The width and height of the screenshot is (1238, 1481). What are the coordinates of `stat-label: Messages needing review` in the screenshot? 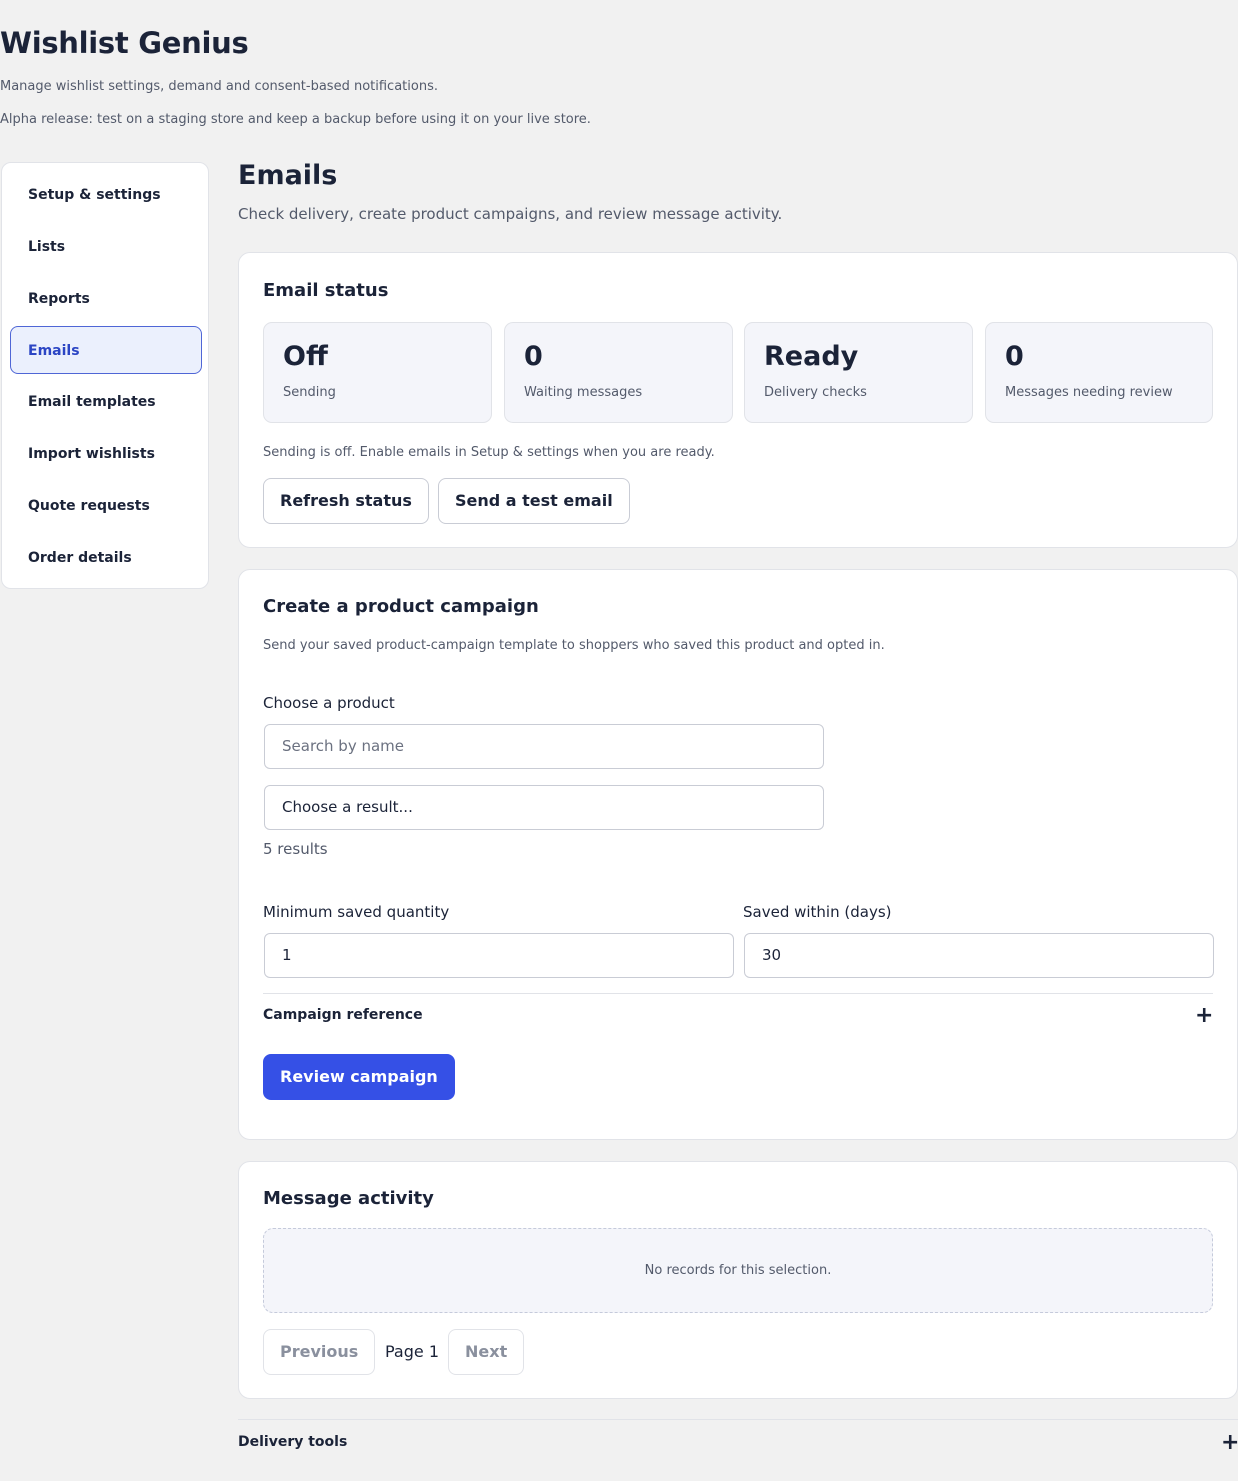 It's located at (1089, 392).